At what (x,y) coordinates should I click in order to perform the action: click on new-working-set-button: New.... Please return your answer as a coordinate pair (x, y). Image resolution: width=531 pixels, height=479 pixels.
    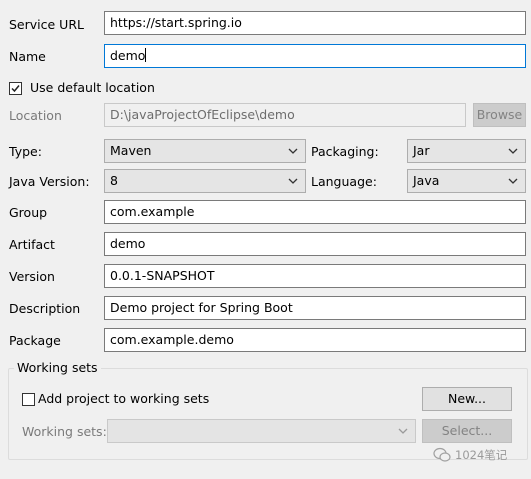
    Looking at the image, I should click on (467, 399).